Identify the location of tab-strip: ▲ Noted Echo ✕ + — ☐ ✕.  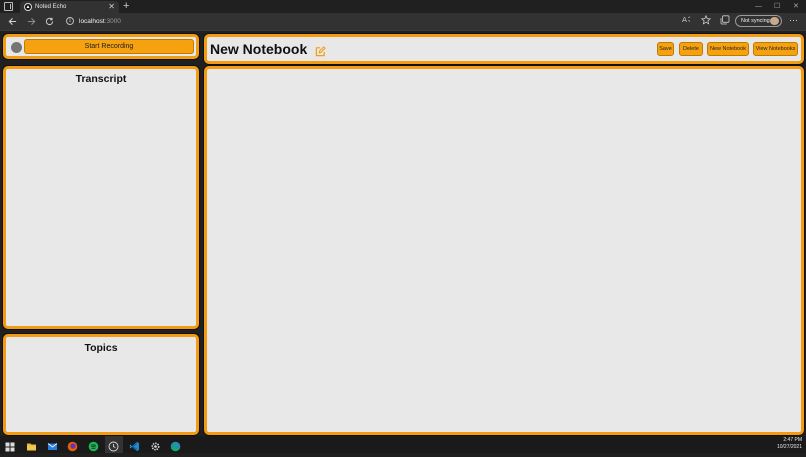
(403, 6).